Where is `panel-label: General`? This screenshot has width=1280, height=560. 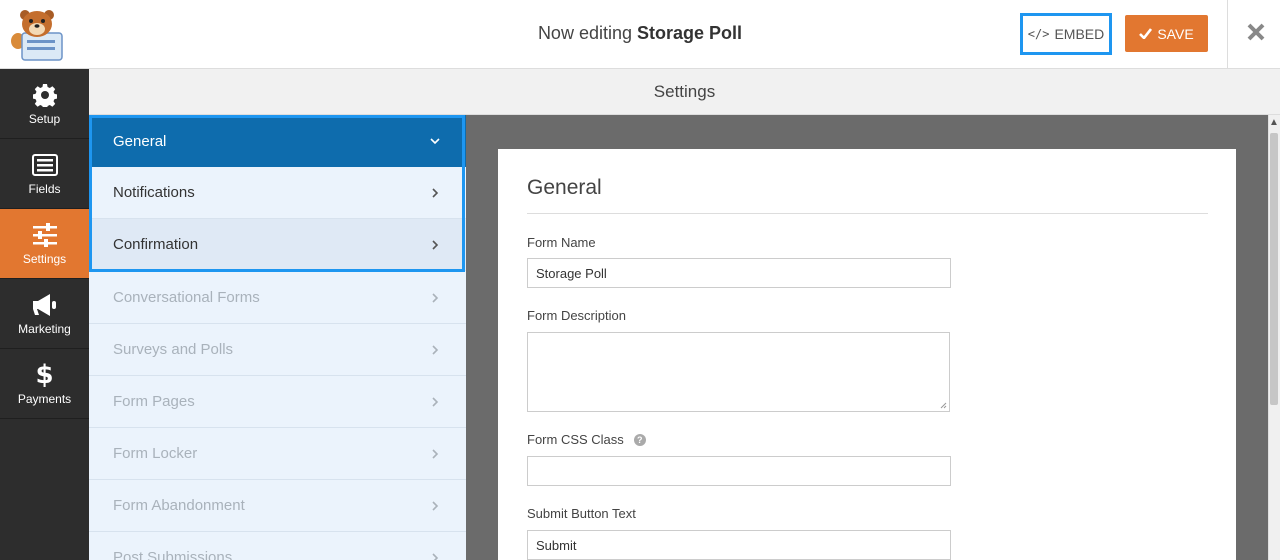
panel-label: General is located at coordinates (140, 141).